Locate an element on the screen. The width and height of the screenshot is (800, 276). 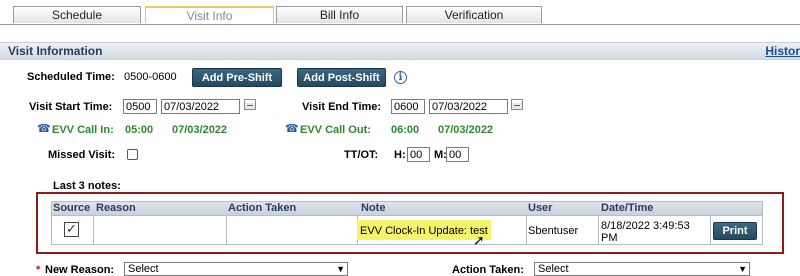
evv-call-out-time: 06:00 is located at coordinates (405, 130).